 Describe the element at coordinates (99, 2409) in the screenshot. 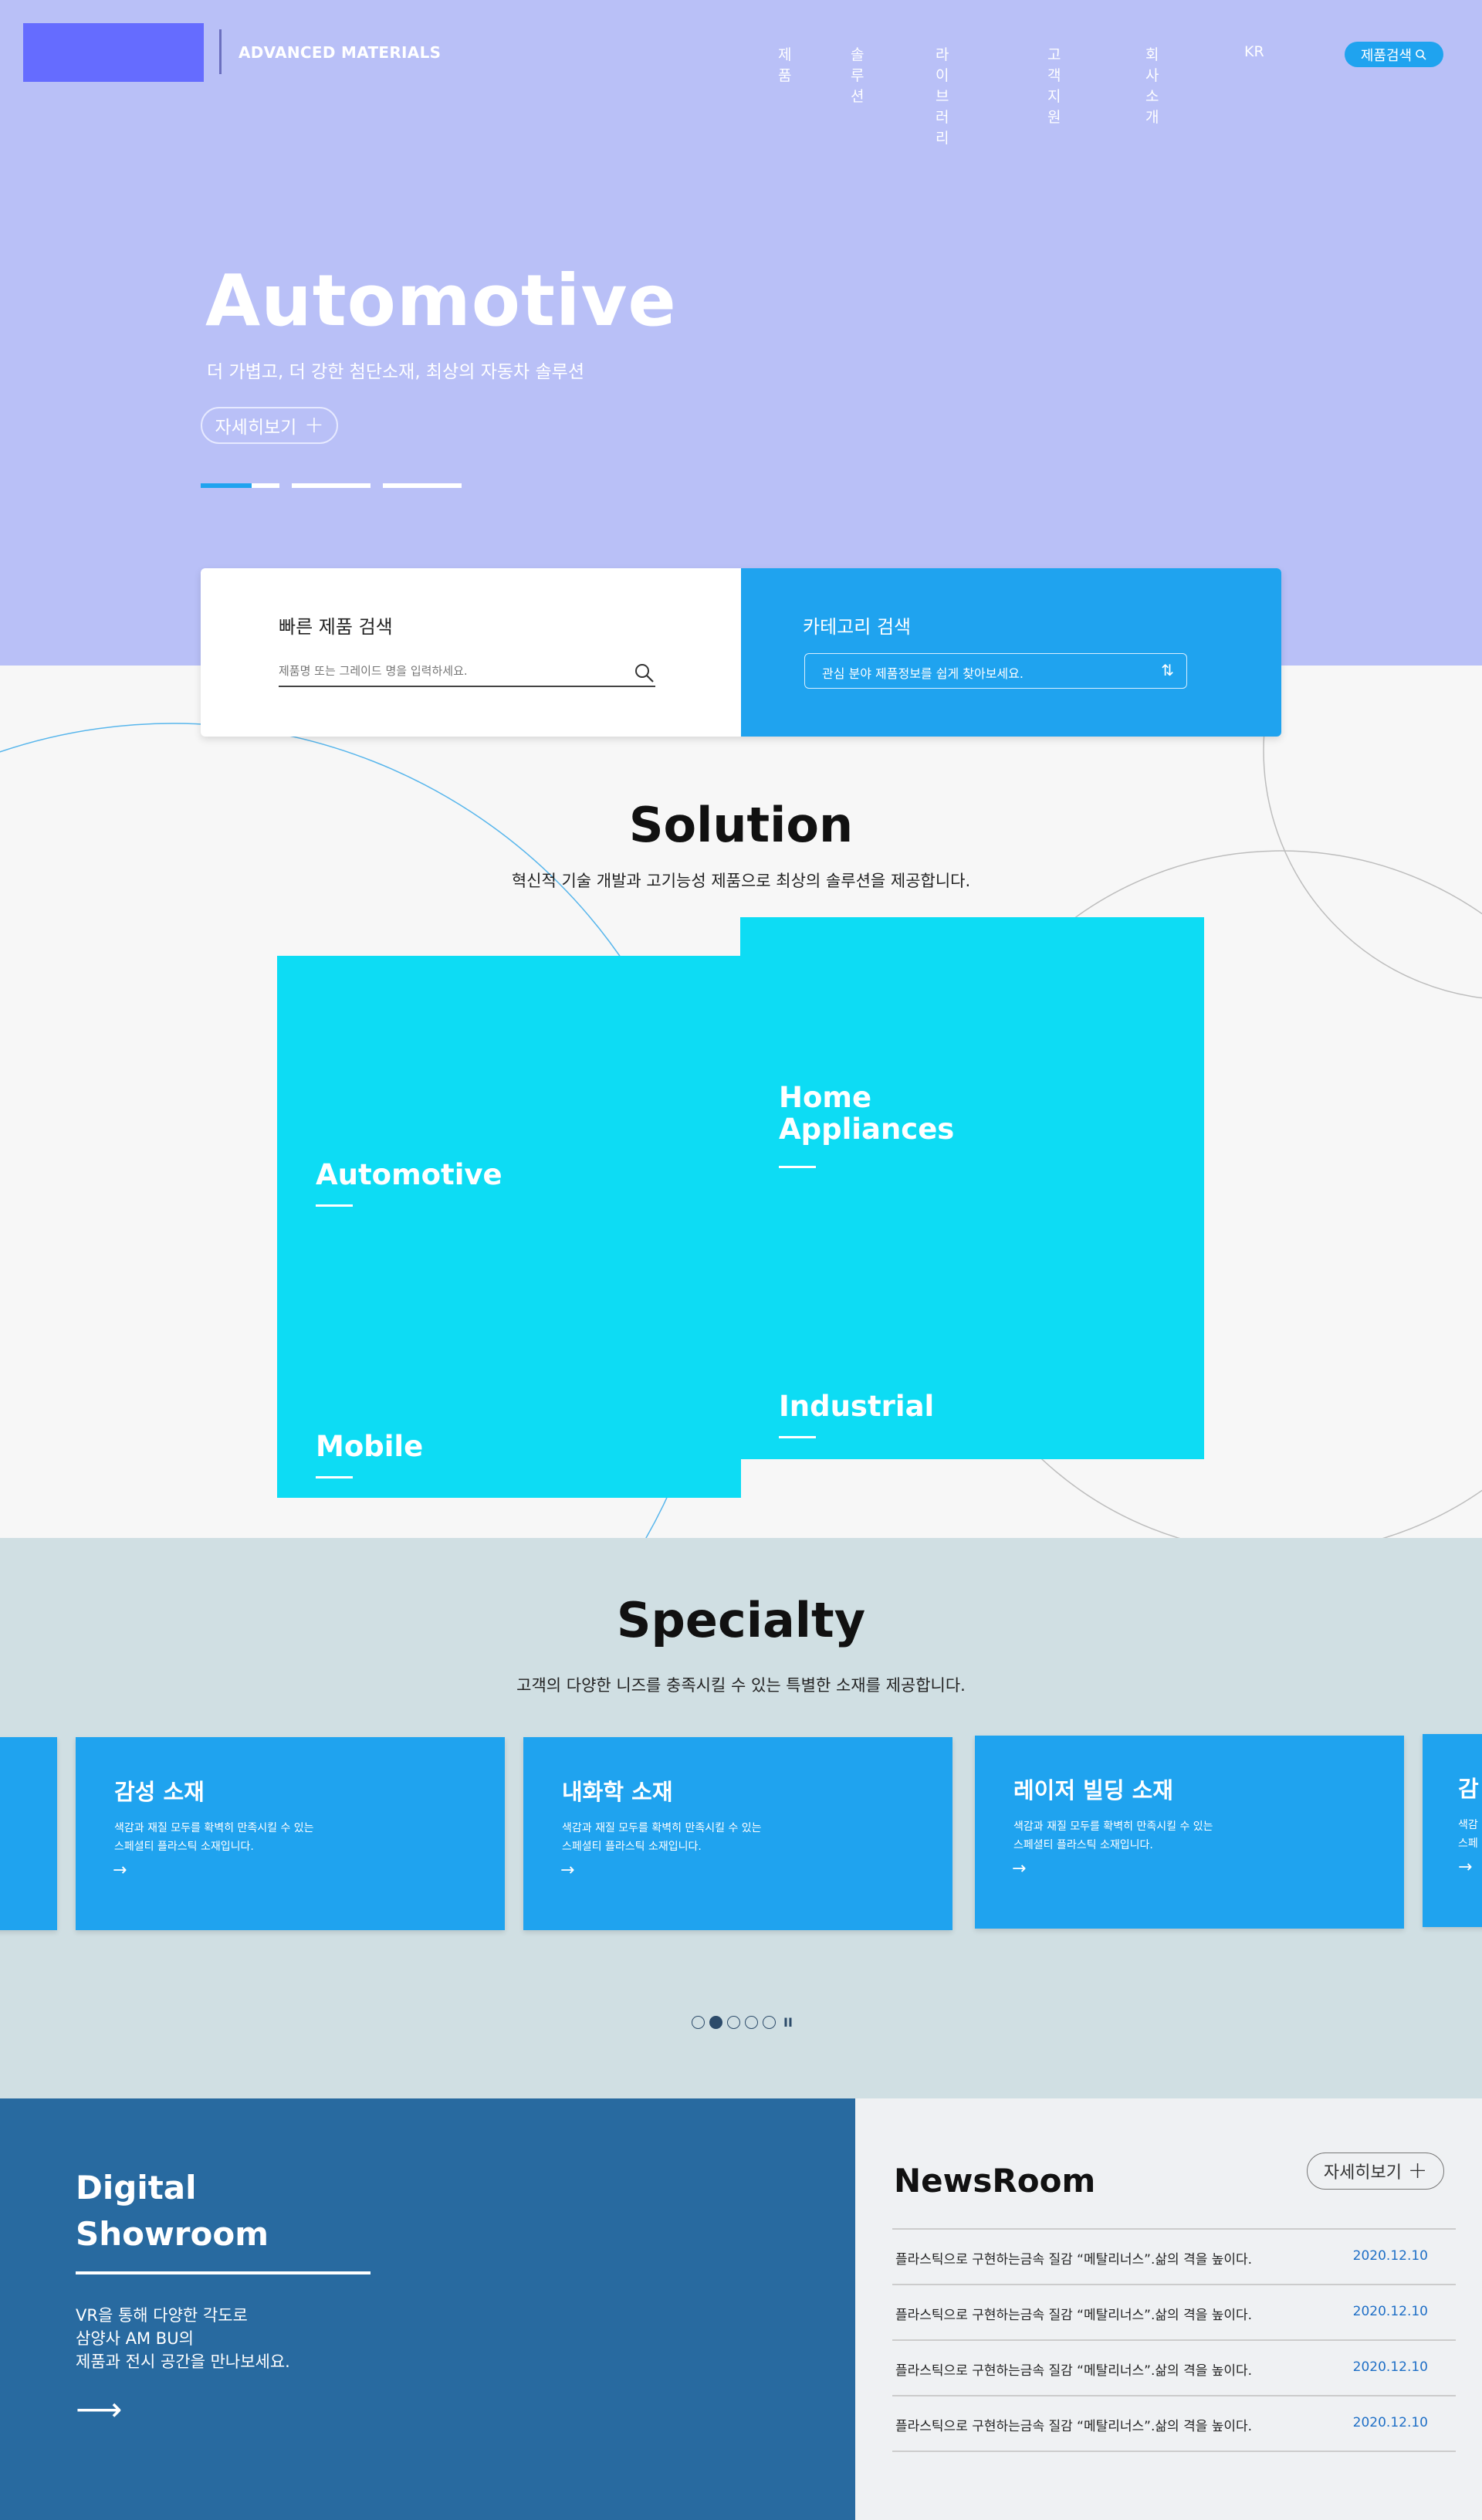

I see `arrow-right-icon: ⟶` at that location.